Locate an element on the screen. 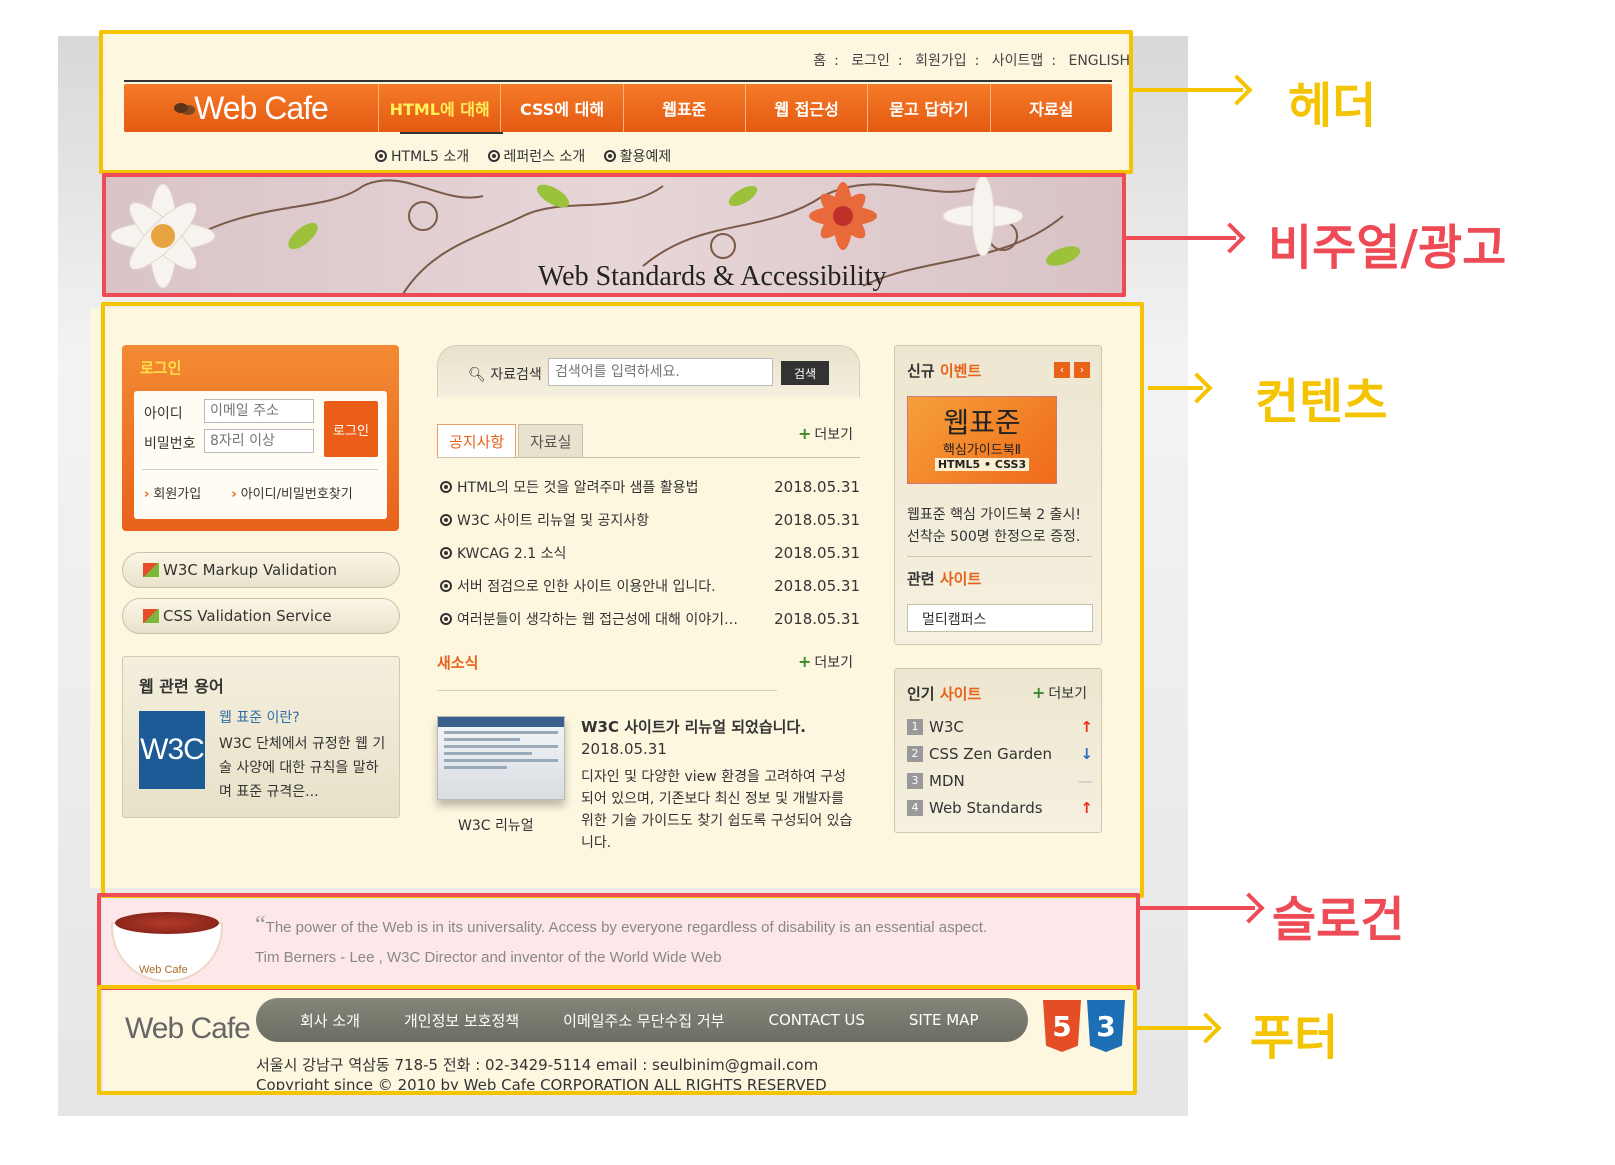  annotation-content: 컨텐츠 is located at coordinates (1321, 402).